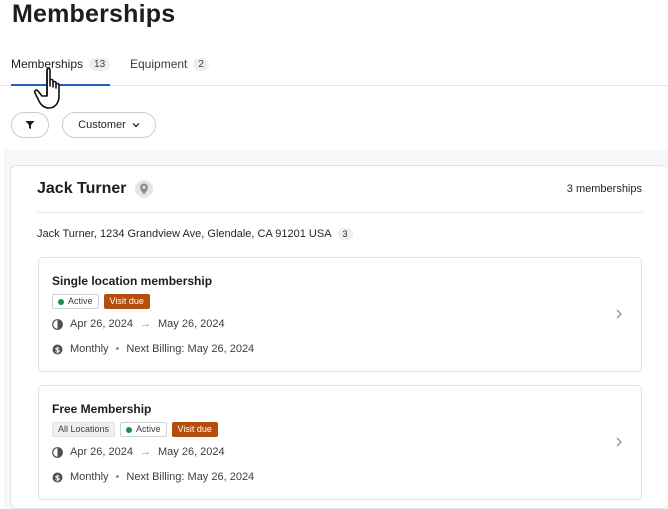 The width and height of the screenshot is (668, 509). I want to click on membership-badges: All Locations Active Visit due, so click(135, 429).